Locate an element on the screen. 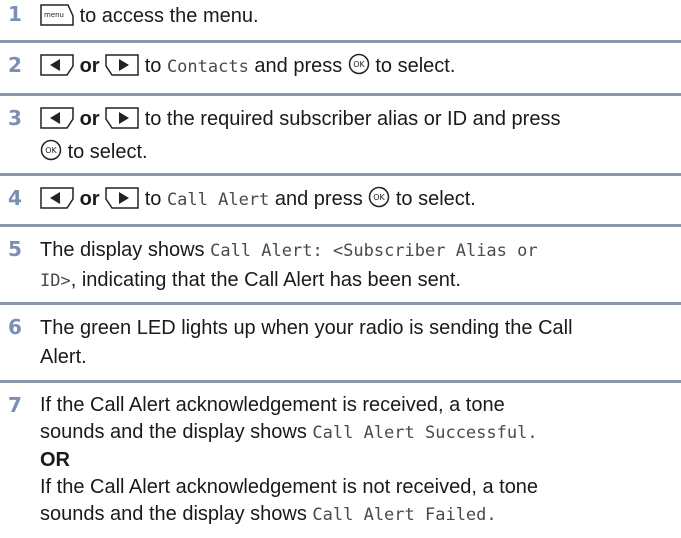  step-6-line-2: Alert. is located at coordinates (63, 357).